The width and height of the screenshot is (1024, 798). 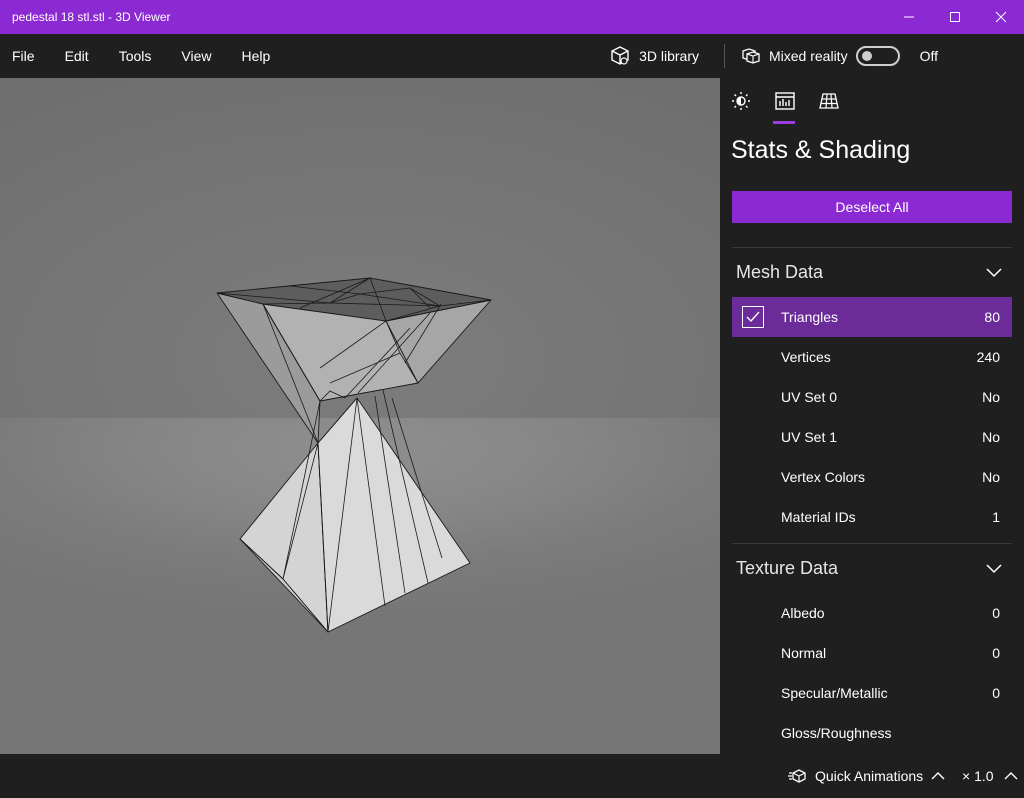 I want to click on tab-grid, so click(x=829, y=107).